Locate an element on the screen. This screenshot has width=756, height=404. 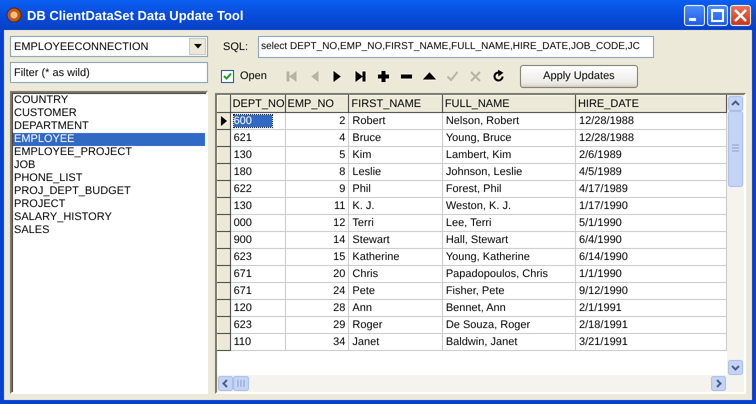
table-cell: 4/17/1989 is located at coordinates (651, 189).